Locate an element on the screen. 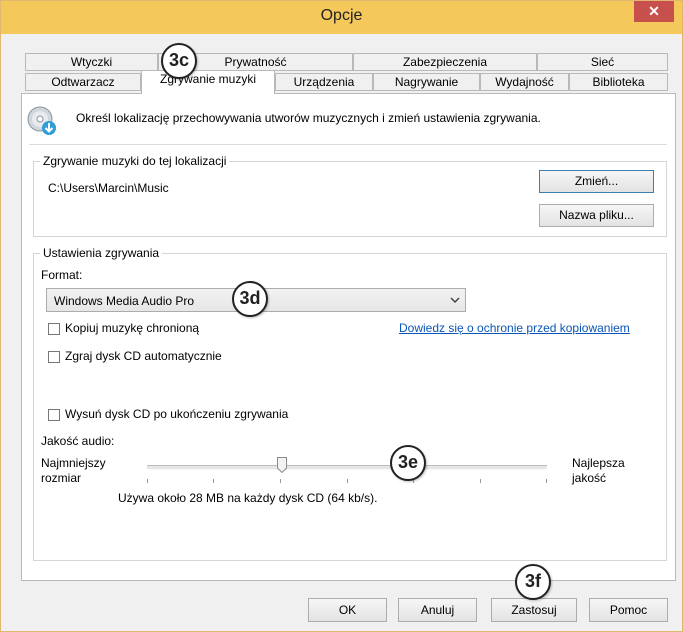 Image resolution: width=683 pixels, height=632 pixels. tab-nagrywanie: Nagrywanie is located at coordinates (426, 82).